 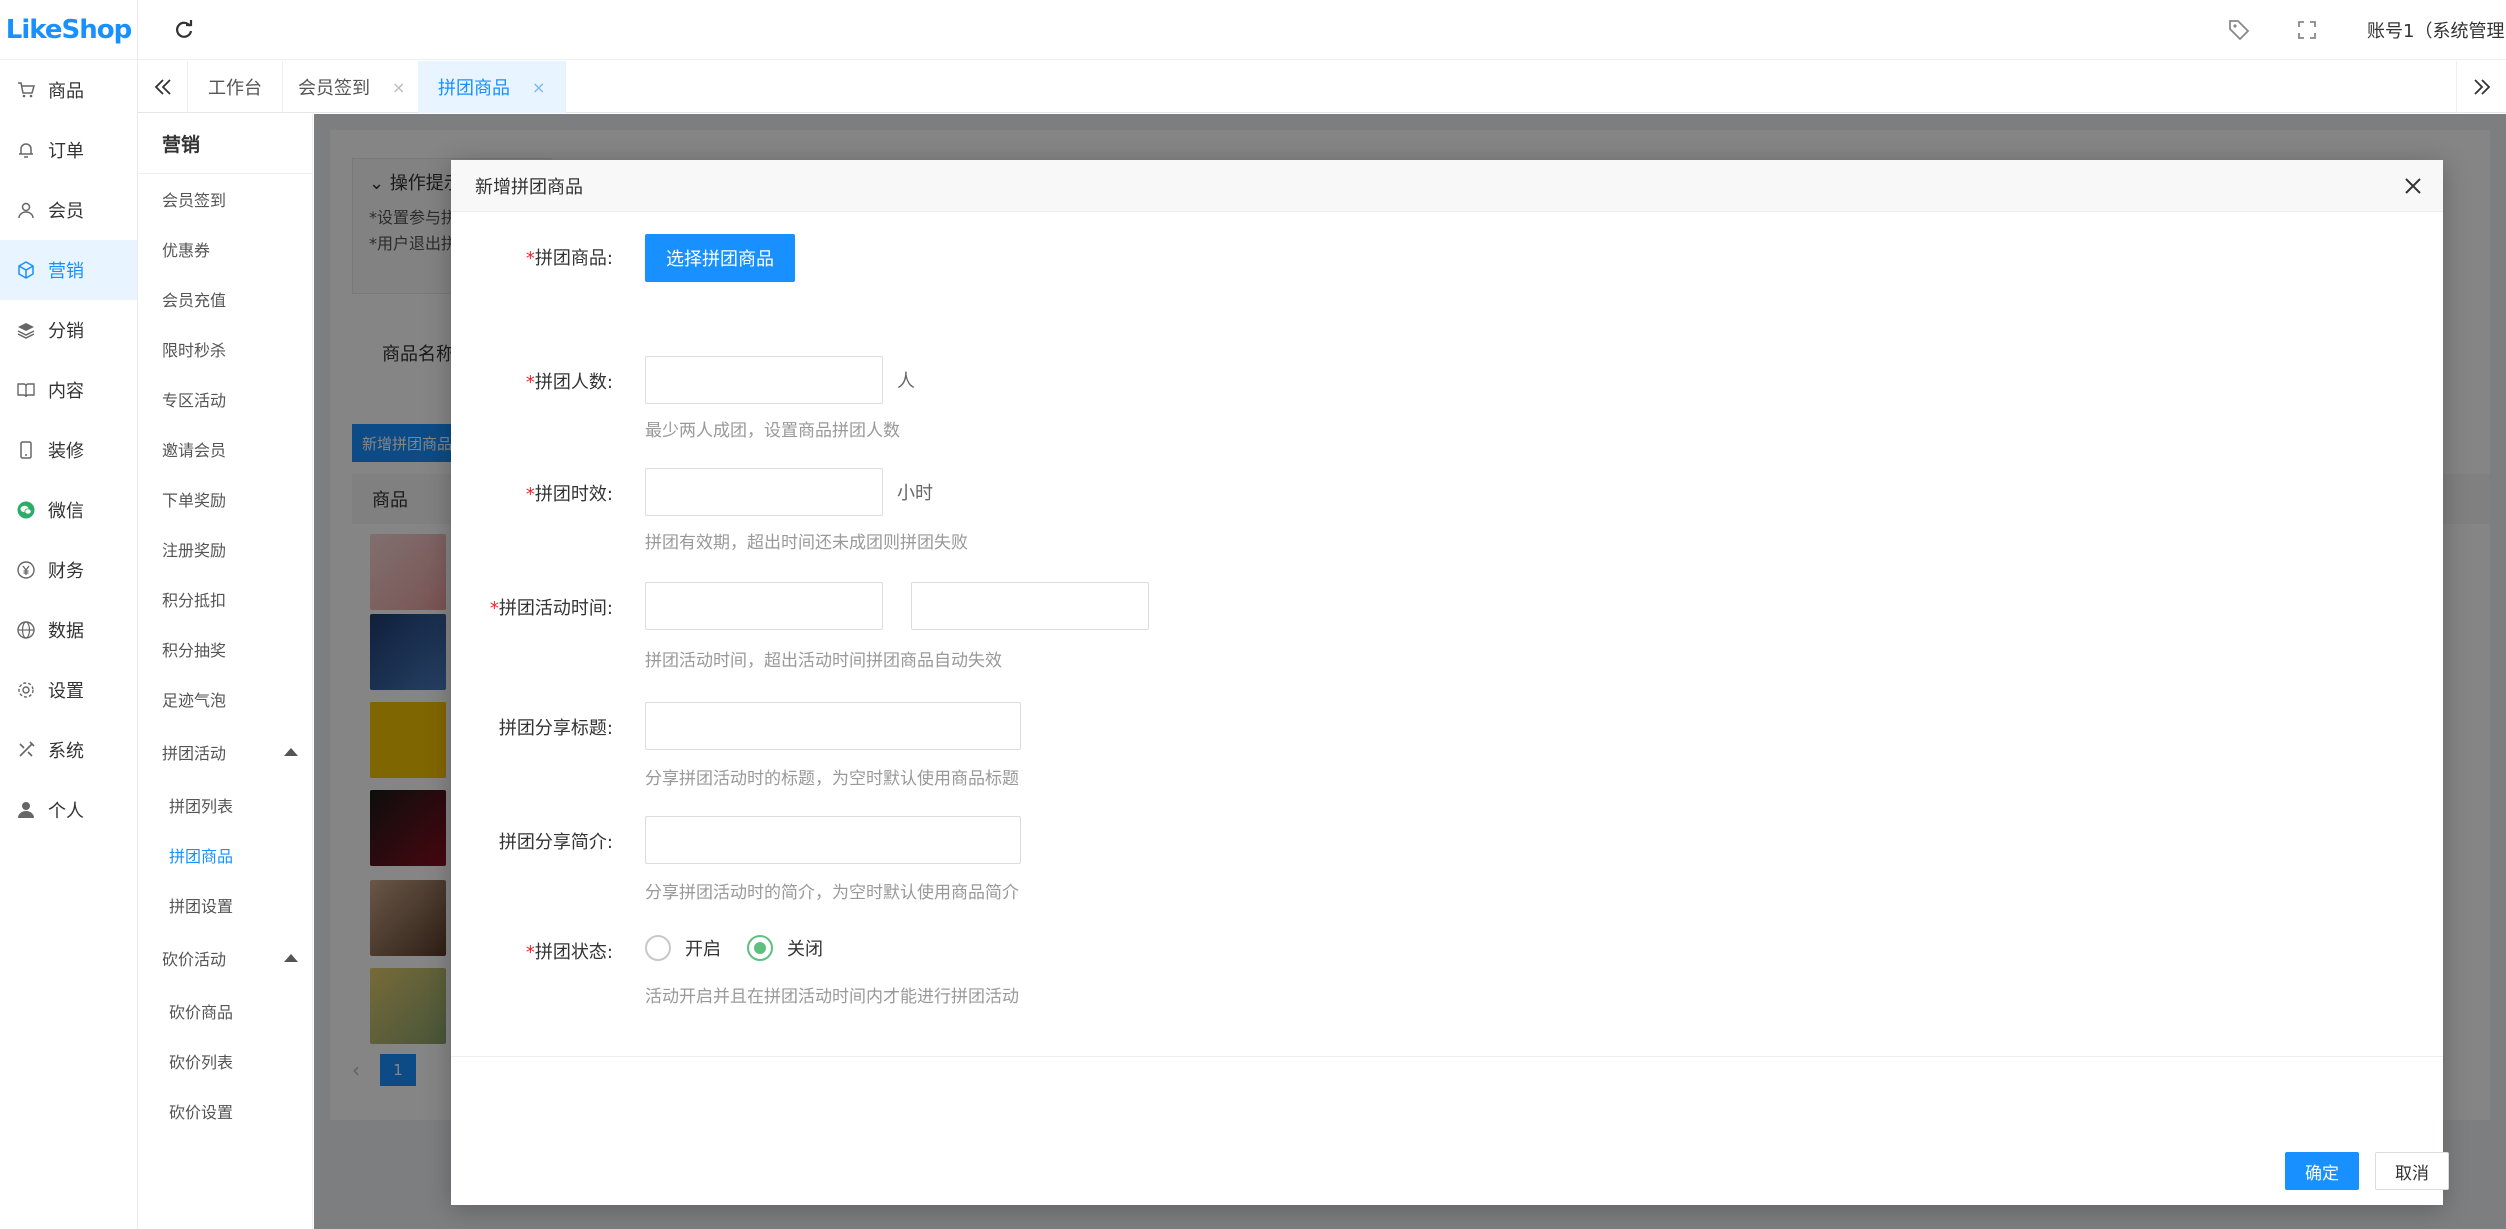 I want to click on yen-icon, so click(x=26, y=570).